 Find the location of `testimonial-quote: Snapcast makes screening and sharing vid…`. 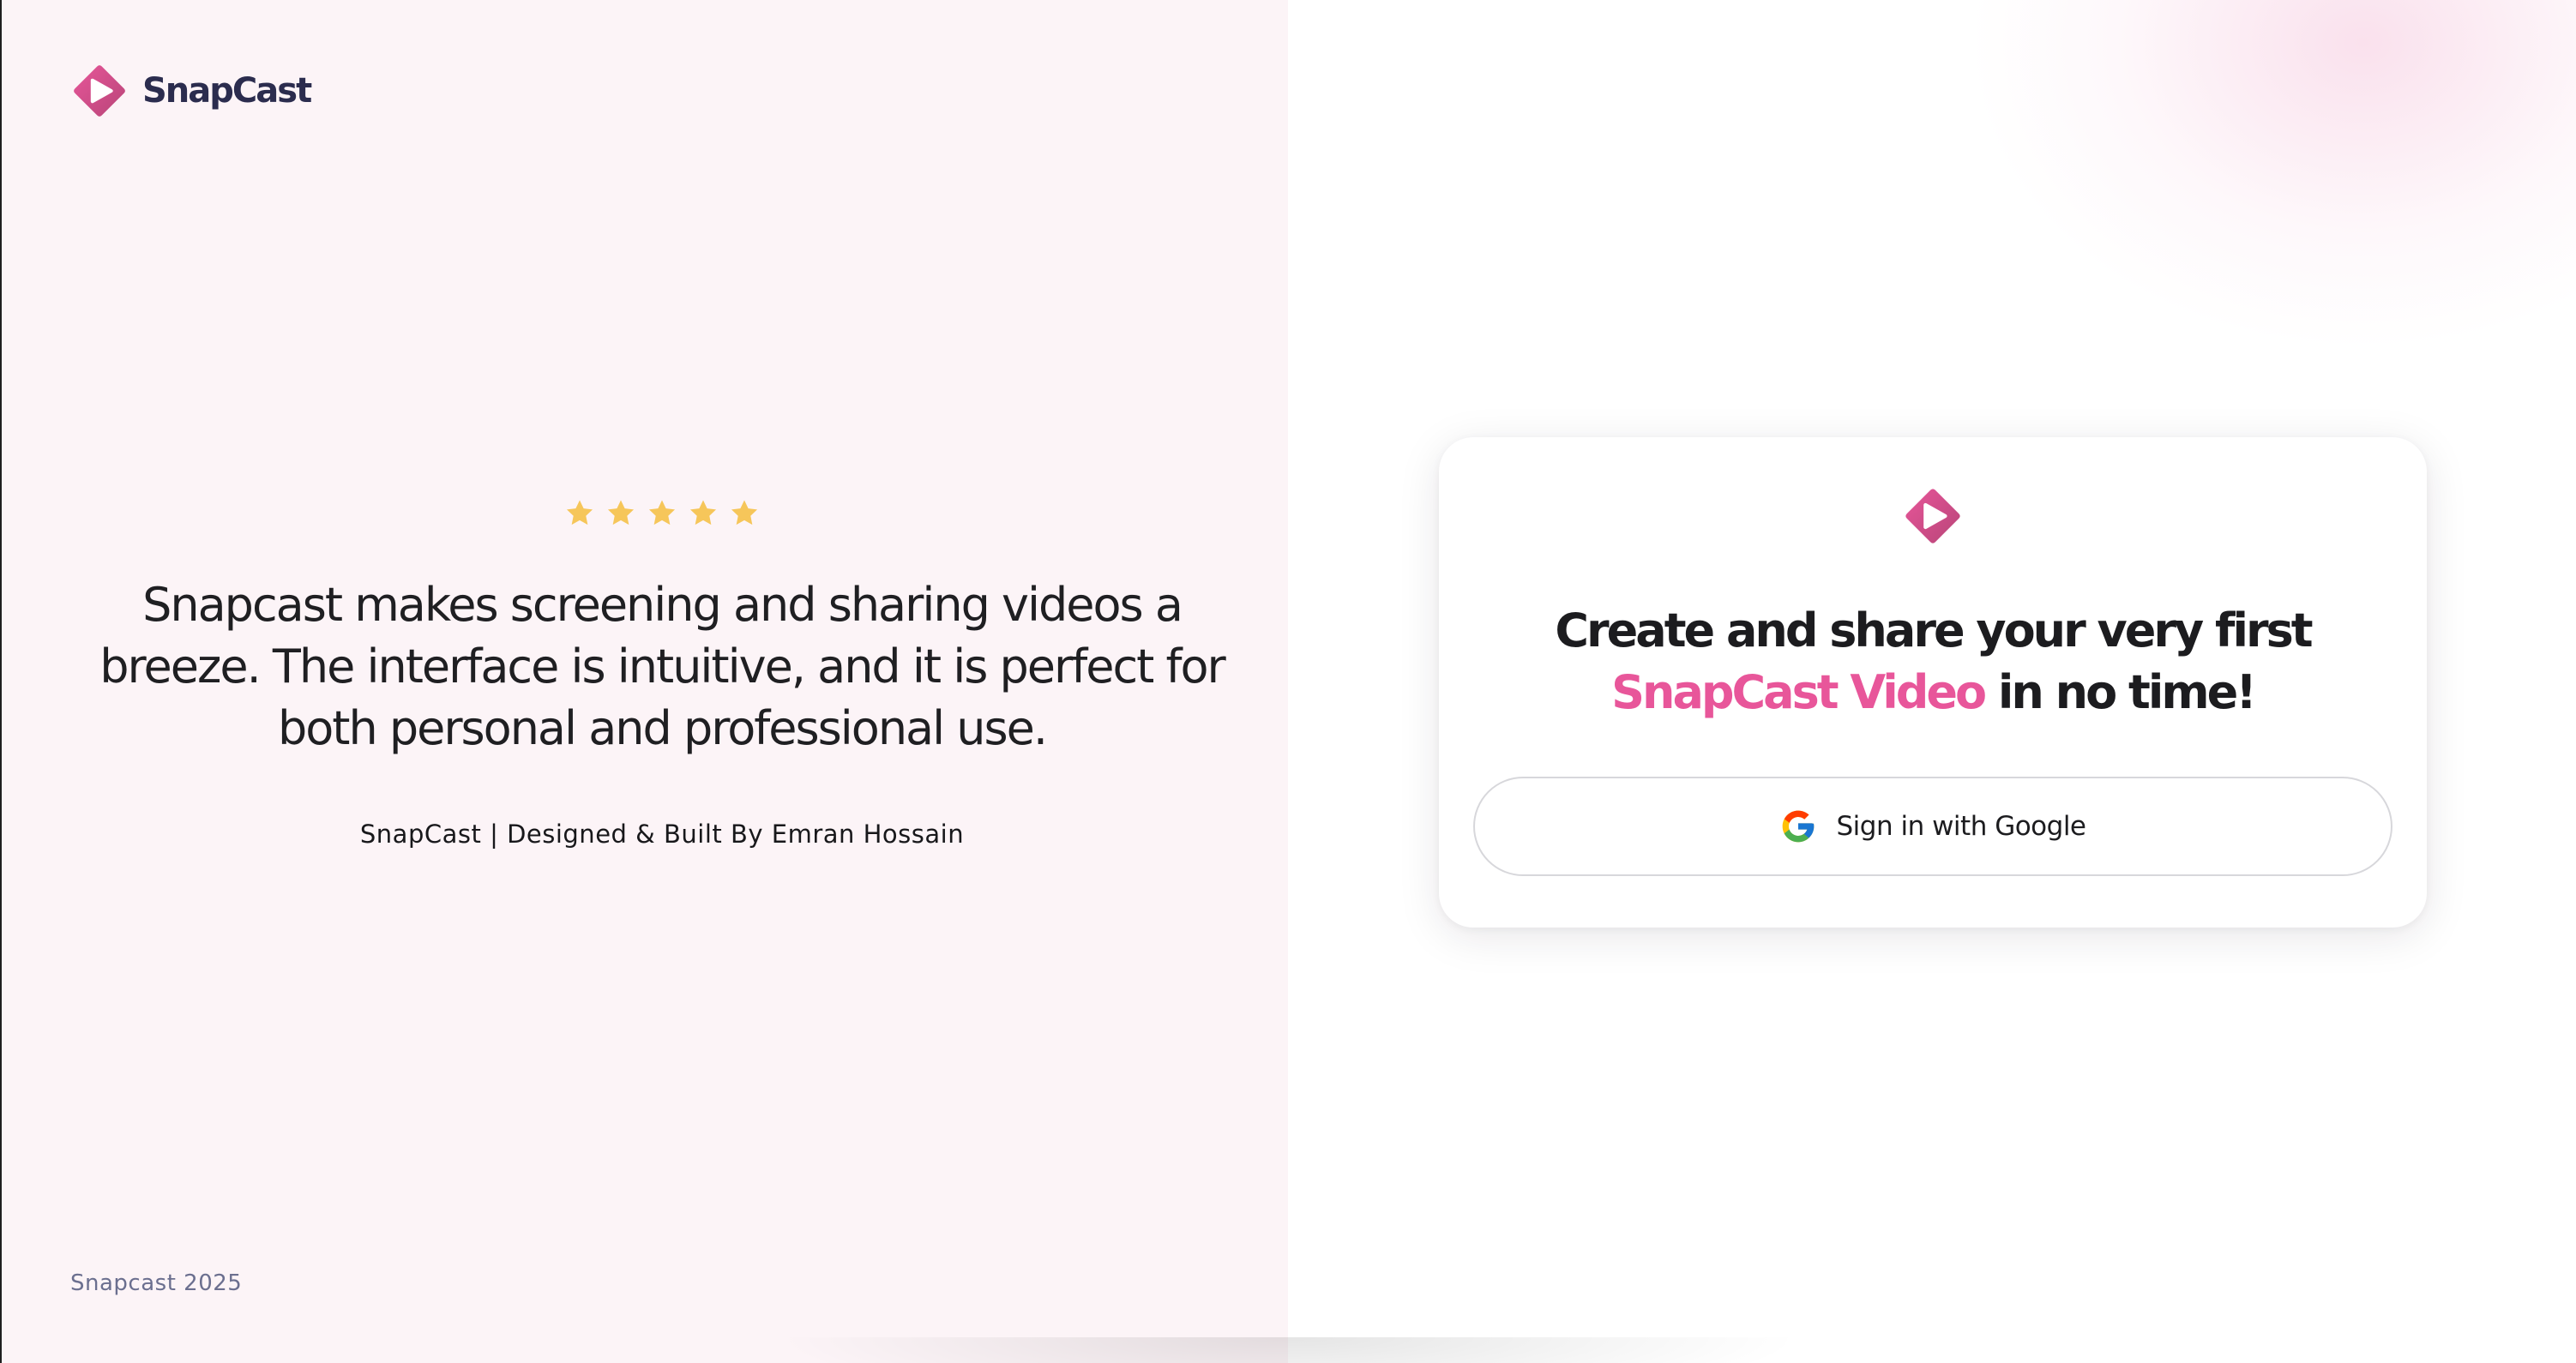

testimonial-quote: Snapcast makes screening and sharing vid… is located at coordinates (662, 667).